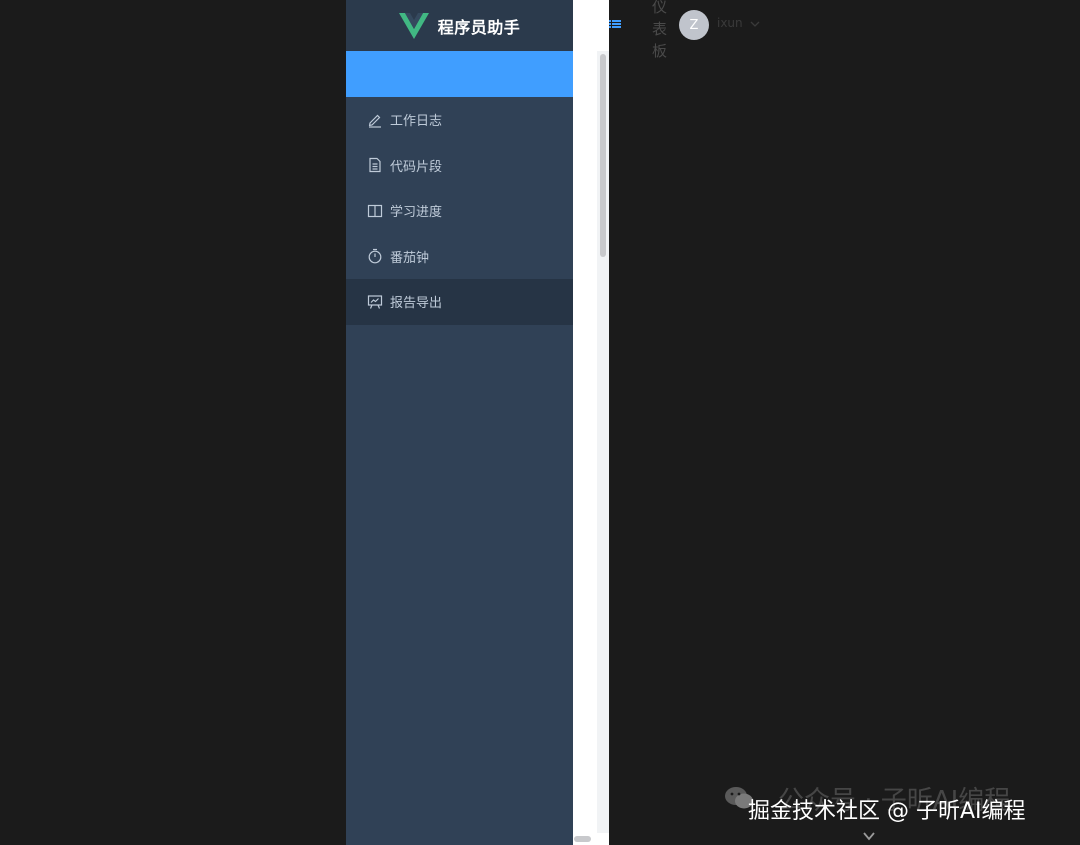 The width and height of the screenshot is (1080, 845). Describe the element at coordinates (615, 24) in the screenshot. I see `menu-toggle-icon` at that location.